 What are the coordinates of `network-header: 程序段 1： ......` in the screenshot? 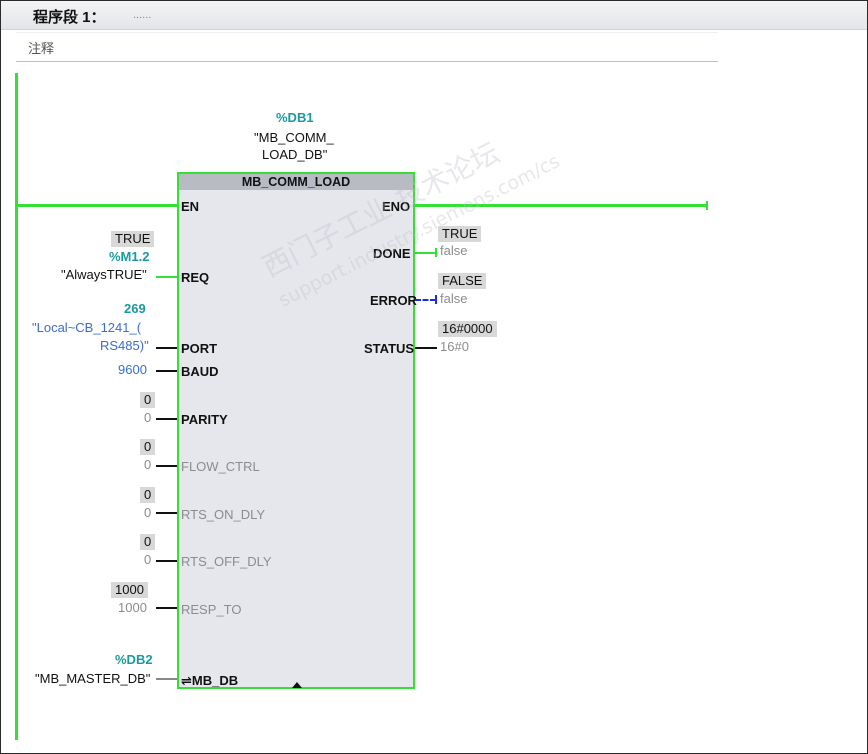 It's located at (434, 15).